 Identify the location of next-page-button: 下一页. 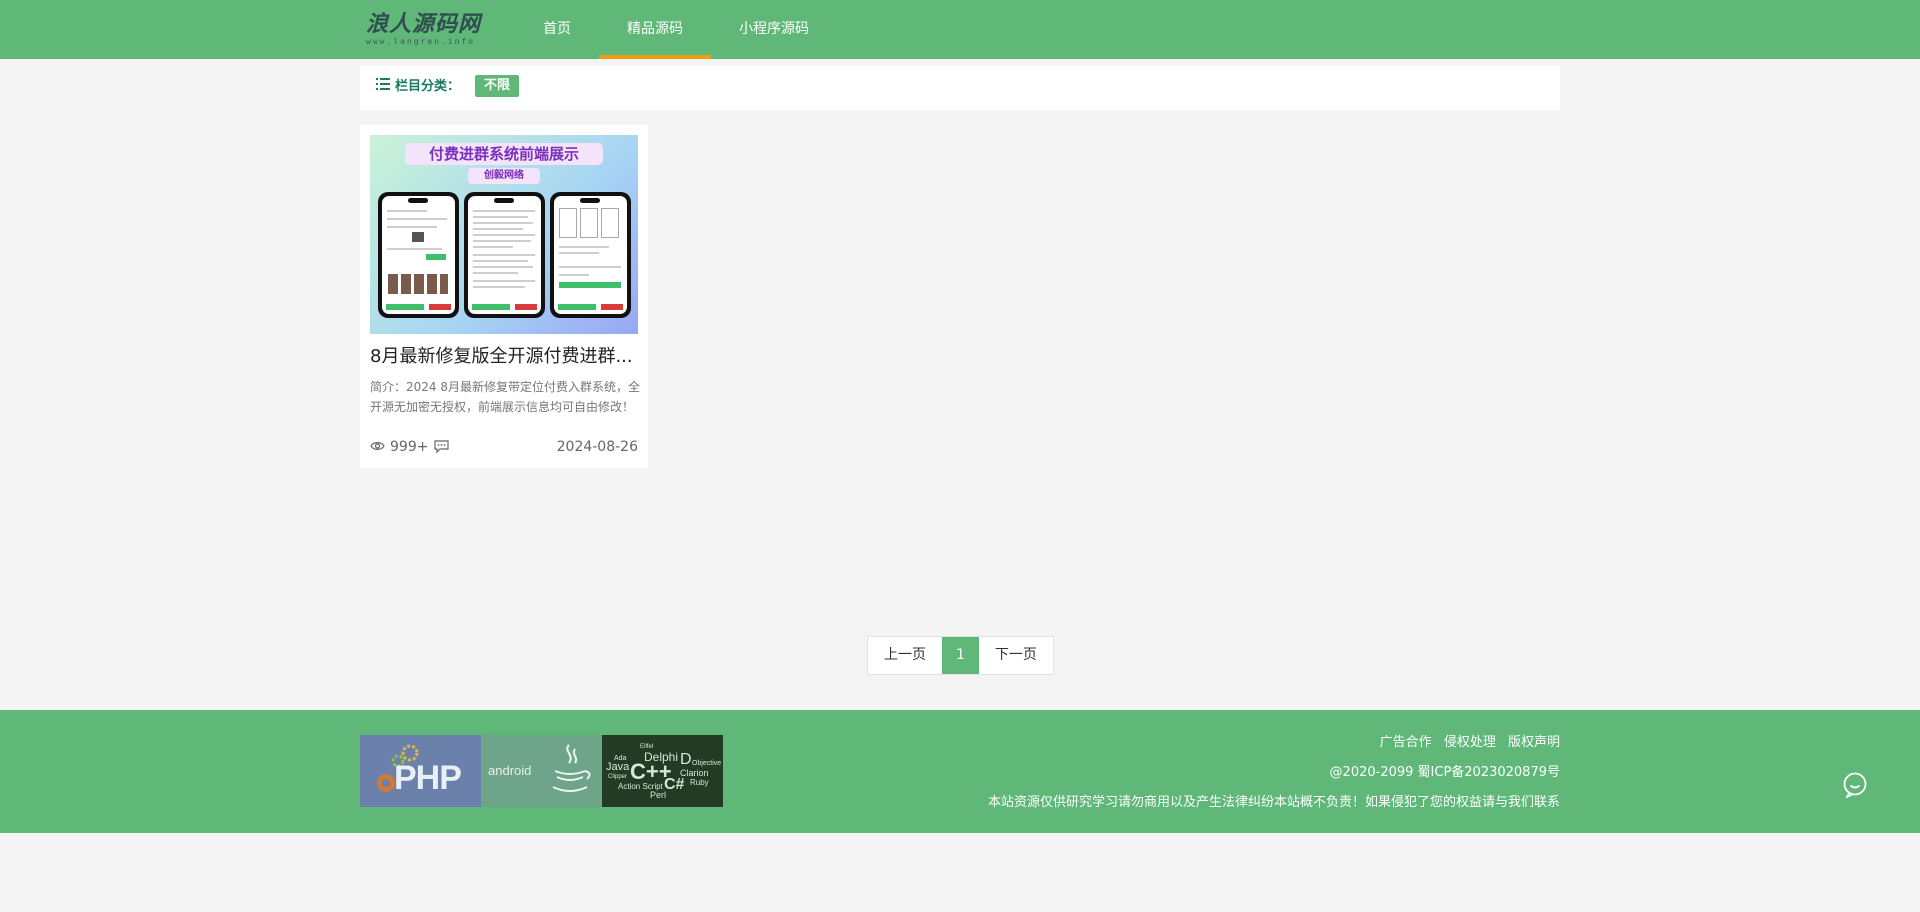
(1016, 655).